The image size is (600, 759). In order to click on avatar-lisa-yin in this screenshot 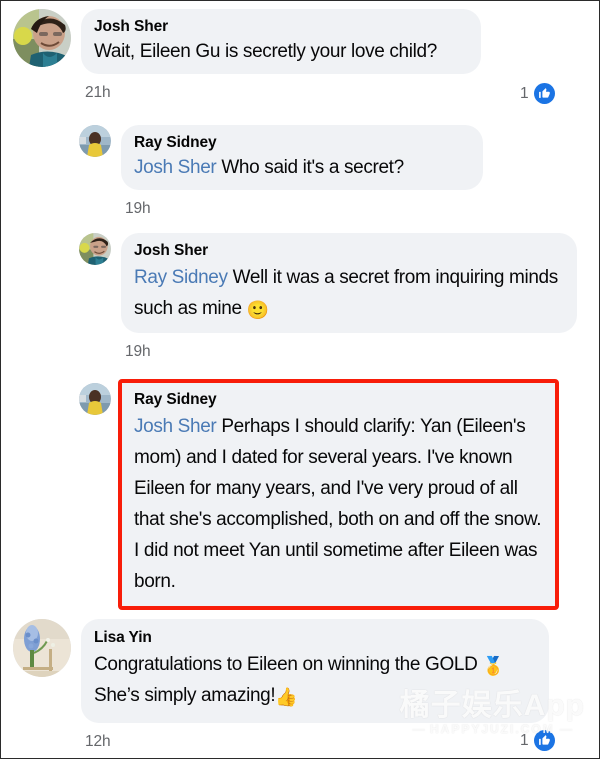, I will do `click(42, 648)`.